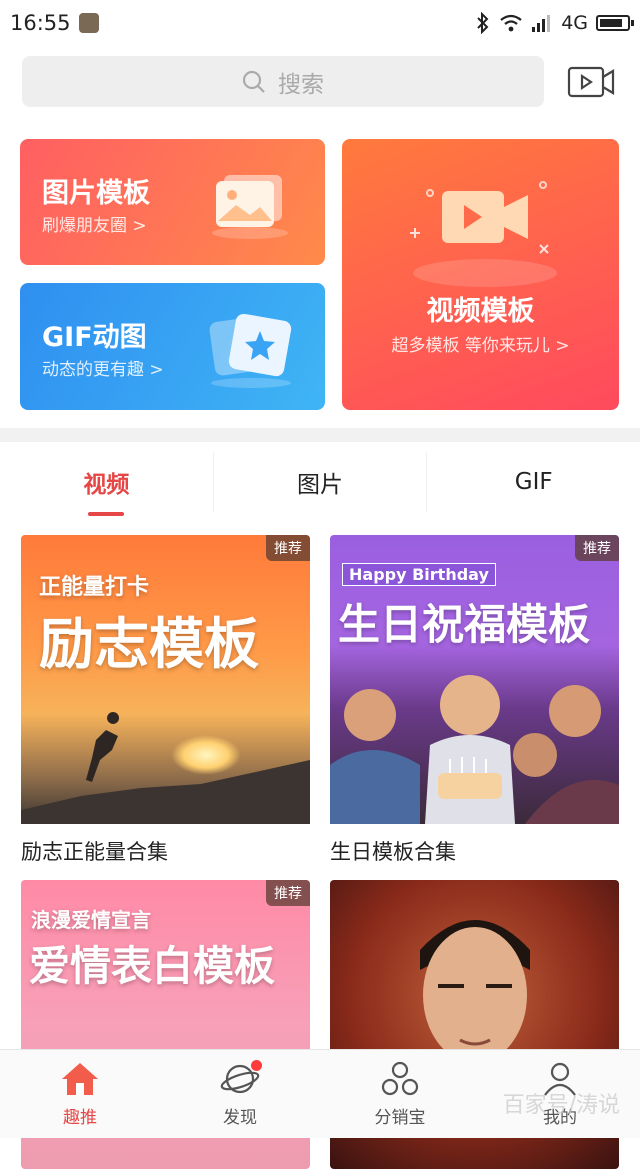  I want to click on nav-item-discover-label: 发现, so click(240, 1117).